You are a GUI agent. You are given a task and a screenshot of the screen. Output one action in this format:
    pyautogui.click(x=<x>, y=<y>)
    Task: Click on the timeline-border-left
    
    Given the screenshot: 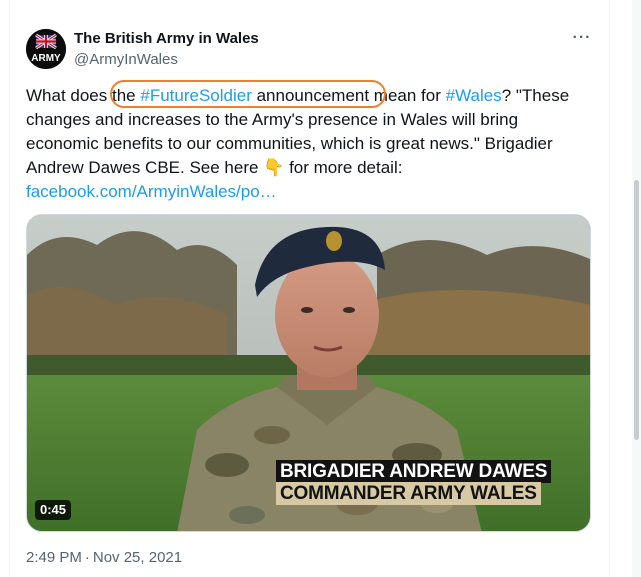 What is the action you would take?
    pyautogui.click(x=9, y=288)
    